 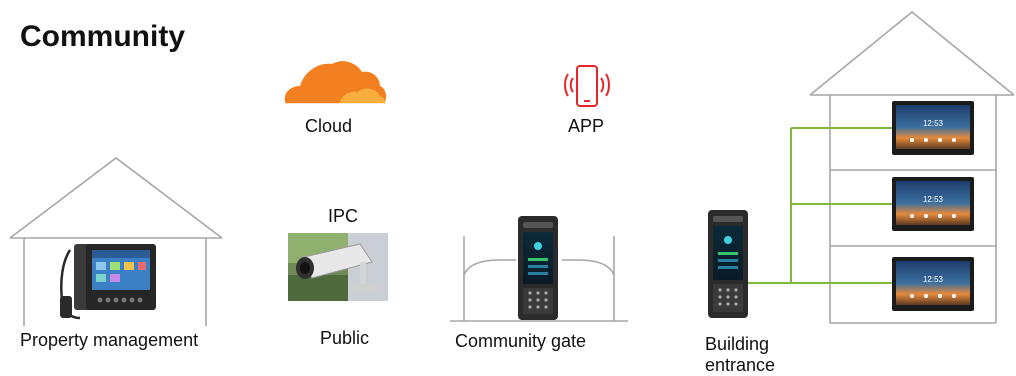 What do you see at coordinates (737, 344) in the screenshot?
I see `building-entrance-label-line1: Building` at bounding box center [737, 344].